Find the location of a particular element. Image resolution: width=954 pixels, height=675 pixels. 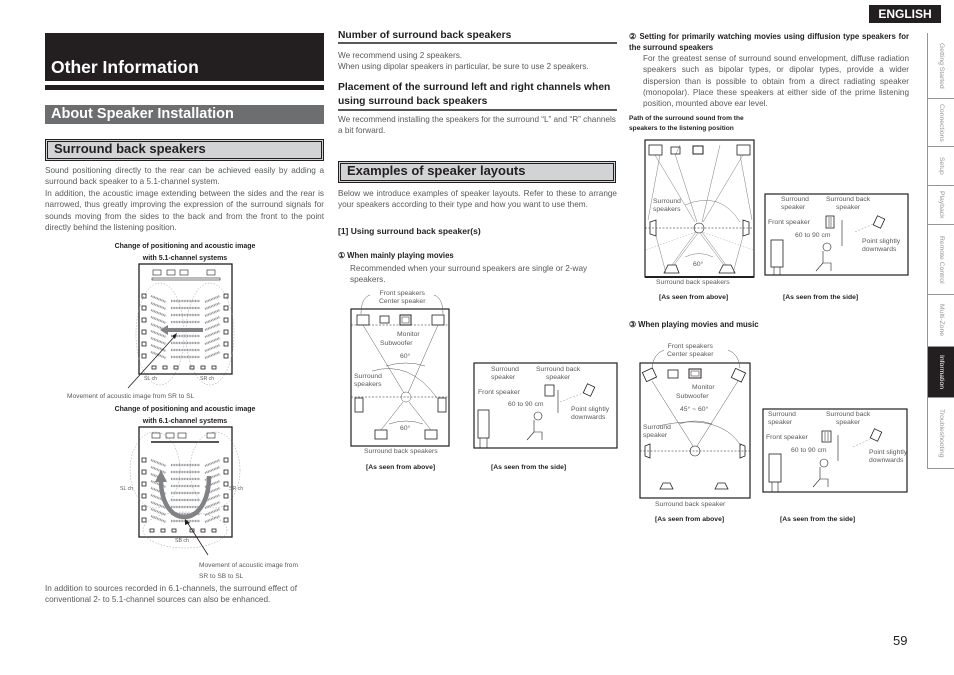

fig3-side-sb-label: Surround back speaker is located at coordinates (848, 419).